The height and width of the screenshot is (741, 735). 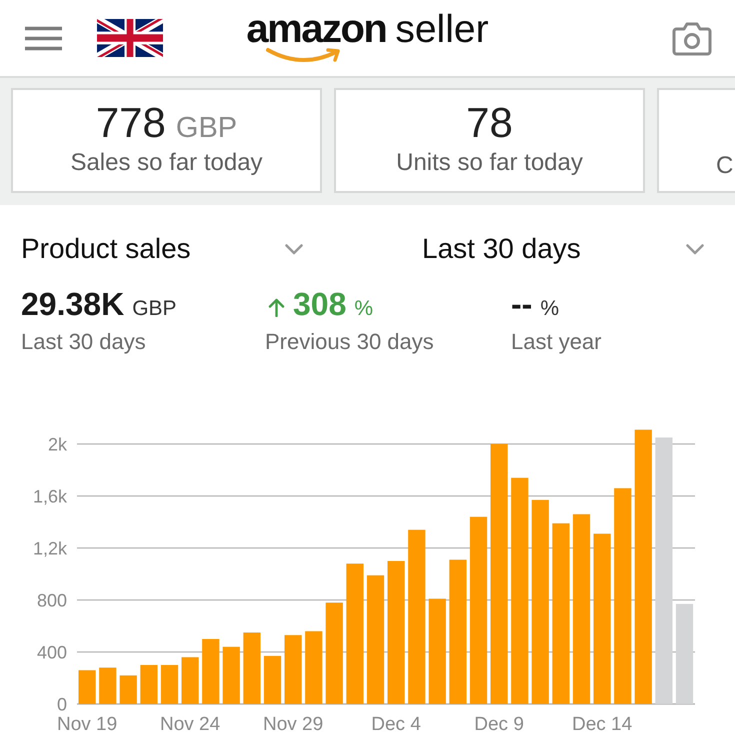 What do you see at coordinates (725, 166) in the screenshot?
I see `stat-label: C` at bounding box center [725, 166].